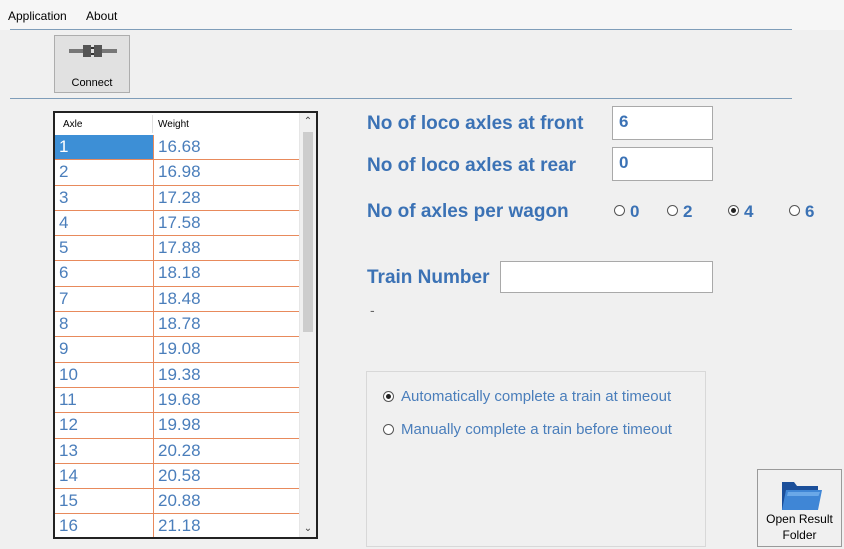  I want to click on connect-button: Connect, so click(92, 64).